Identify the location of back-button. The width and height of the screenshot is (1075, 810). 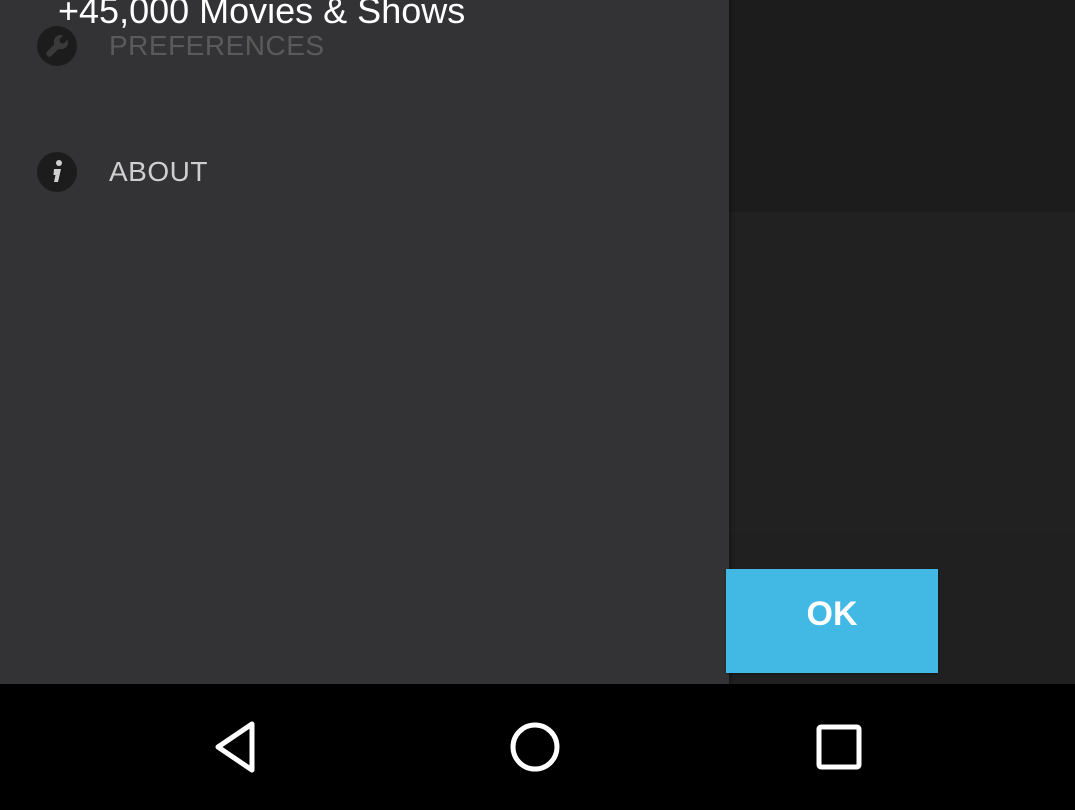
(234, 747).